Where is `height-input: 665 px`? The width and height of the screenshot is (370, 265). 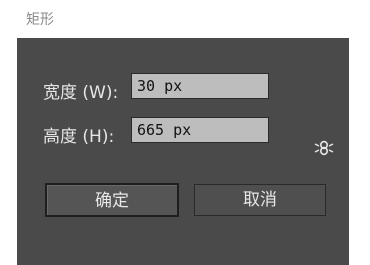 height-input: 665 px is located at coordinates (200, 130).